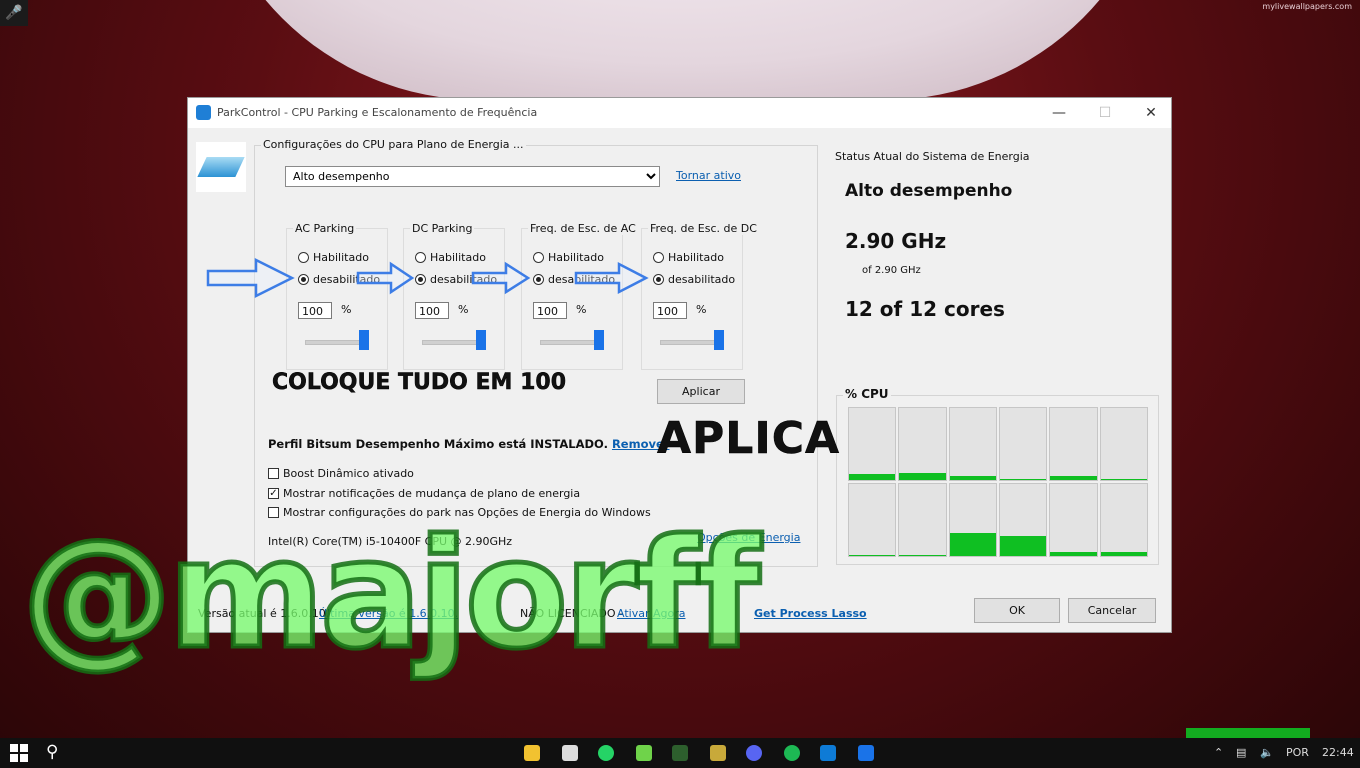 The height and width of the screenshot is (768, 1360). What do you see at coordinates (1307, 6) in the screenshot?
I see `wallpaper-watermark: mylivewallpapers.com` at bounding box center [1307, 6].